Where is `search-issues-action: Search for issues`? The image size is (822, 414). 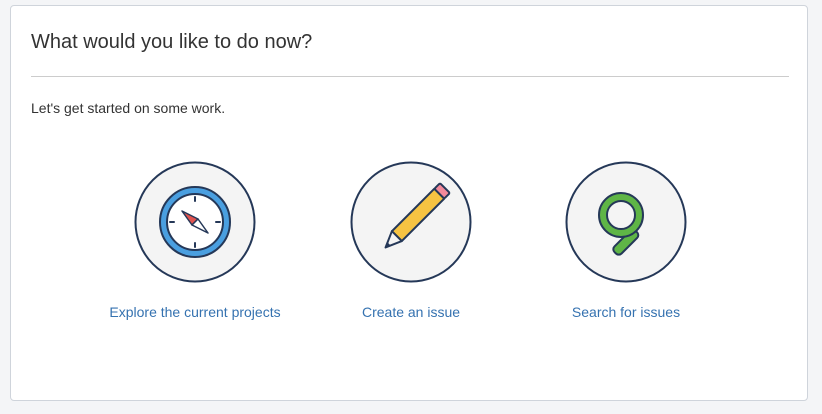 search-issues-action: Search for issues is located at coordinates (626, 241).